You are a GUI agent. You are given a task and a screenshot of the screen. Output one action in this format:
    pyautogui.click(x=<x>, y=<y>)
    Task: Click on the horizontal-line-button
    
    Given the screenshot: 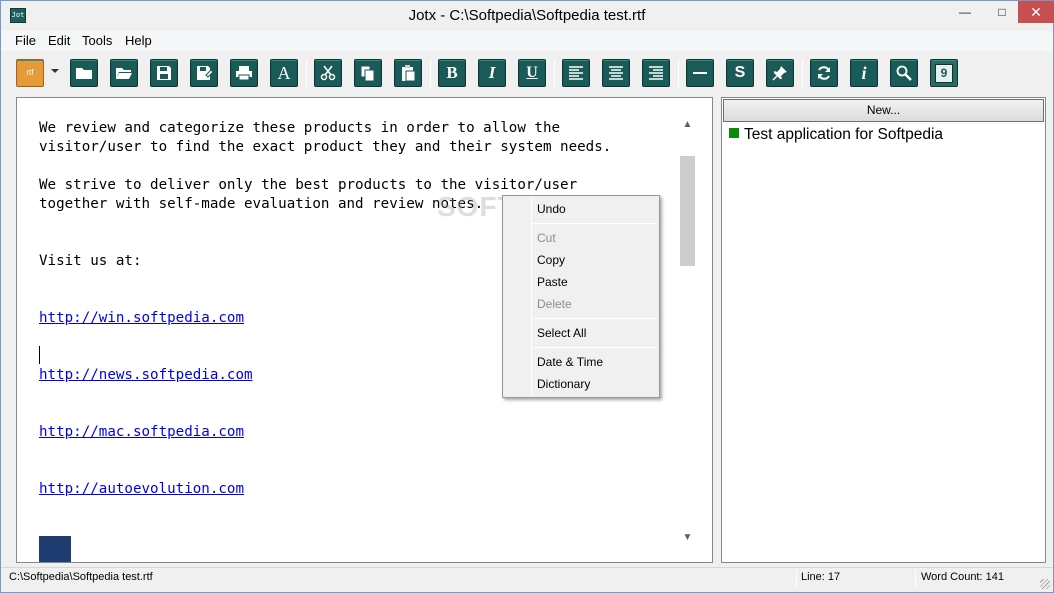 What is the action you would take?
    pyautogui.click(x=700, y=73)
    